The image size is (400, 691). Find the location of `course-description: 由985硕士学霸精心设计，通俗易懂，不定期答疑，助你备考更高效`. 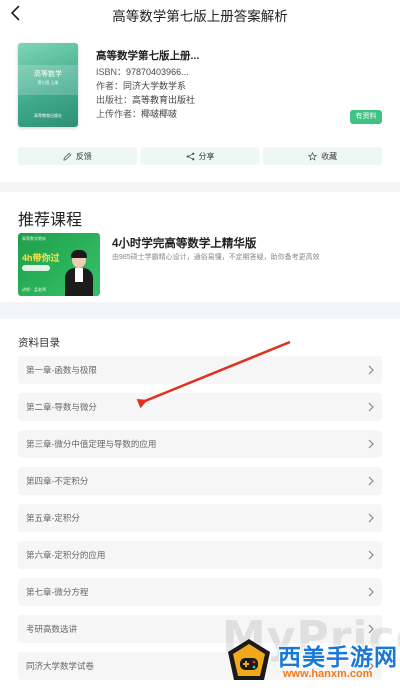

course-description: 由985硕士学霸精心设计，通俗易懂，不定期答疑，助你备考更高效 is located at coordinates (216, 257).